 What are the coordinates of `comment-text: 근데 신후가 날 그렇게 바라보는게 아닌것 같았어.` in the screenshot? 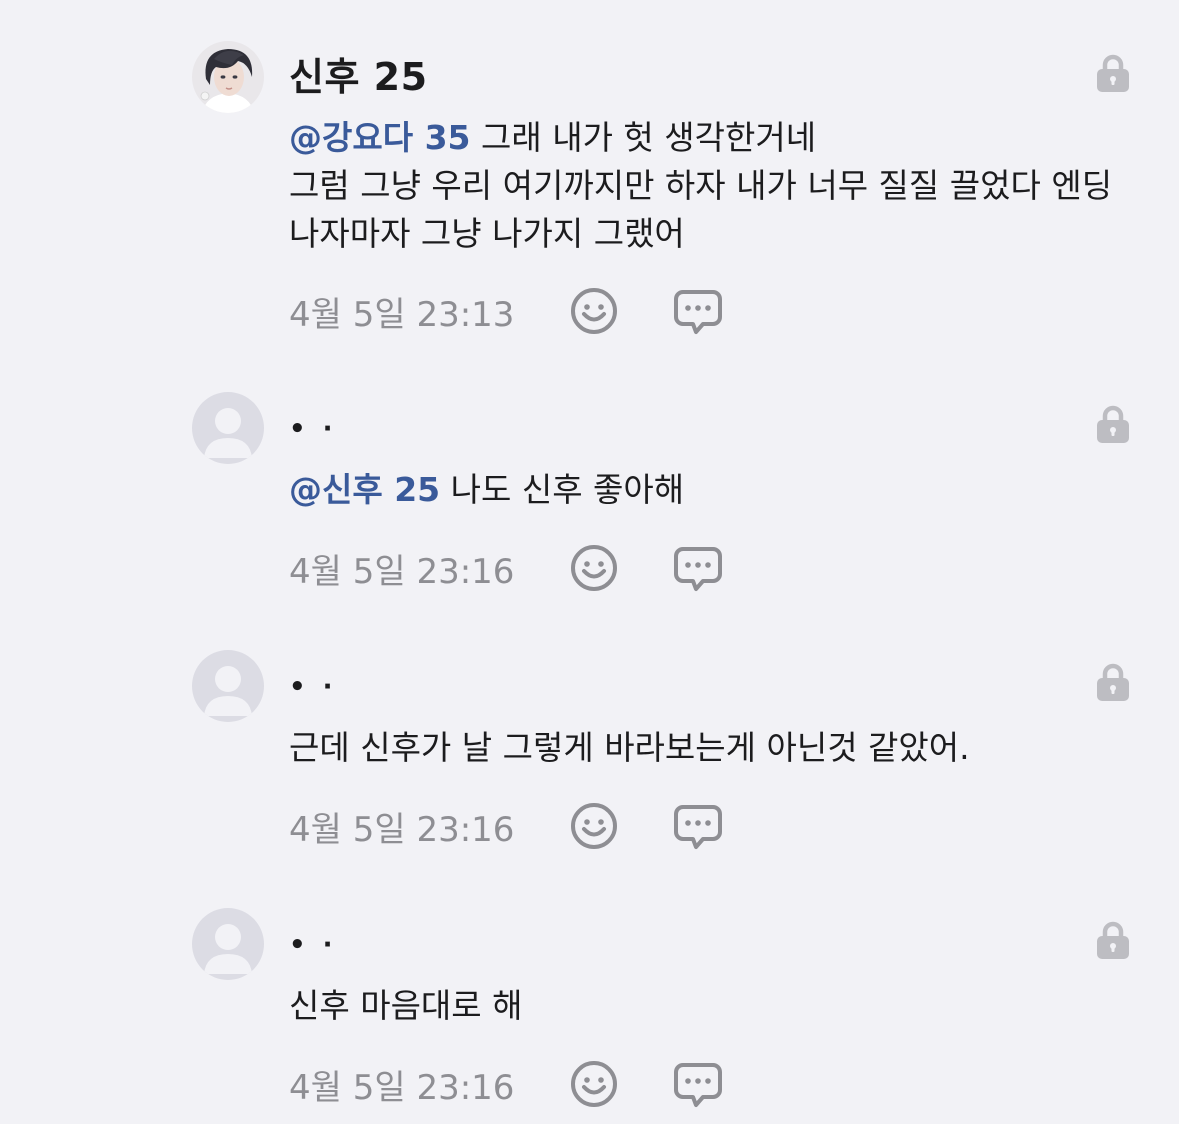 It's located at (719, 748).